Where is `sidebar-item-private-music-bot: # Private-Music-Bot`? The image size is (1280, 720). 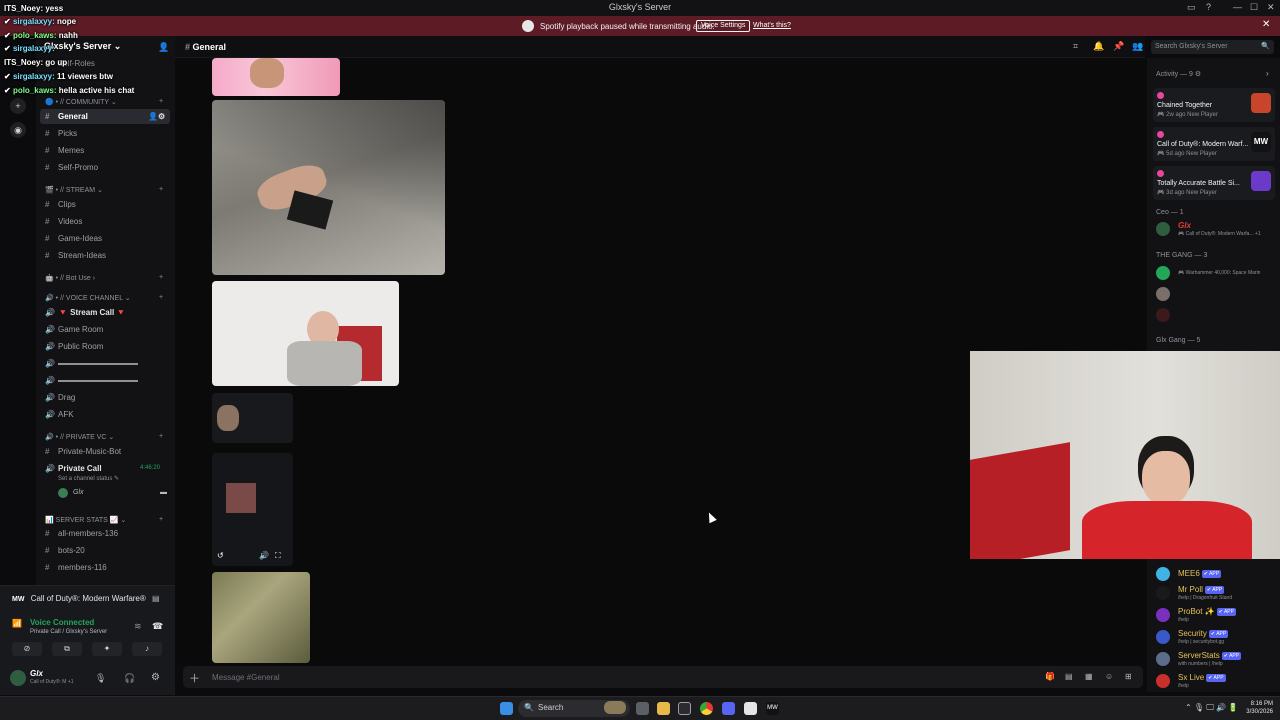
sidebar-item-private-music-bot: # Private-Music-Bot is located at coordinates (105, 451).